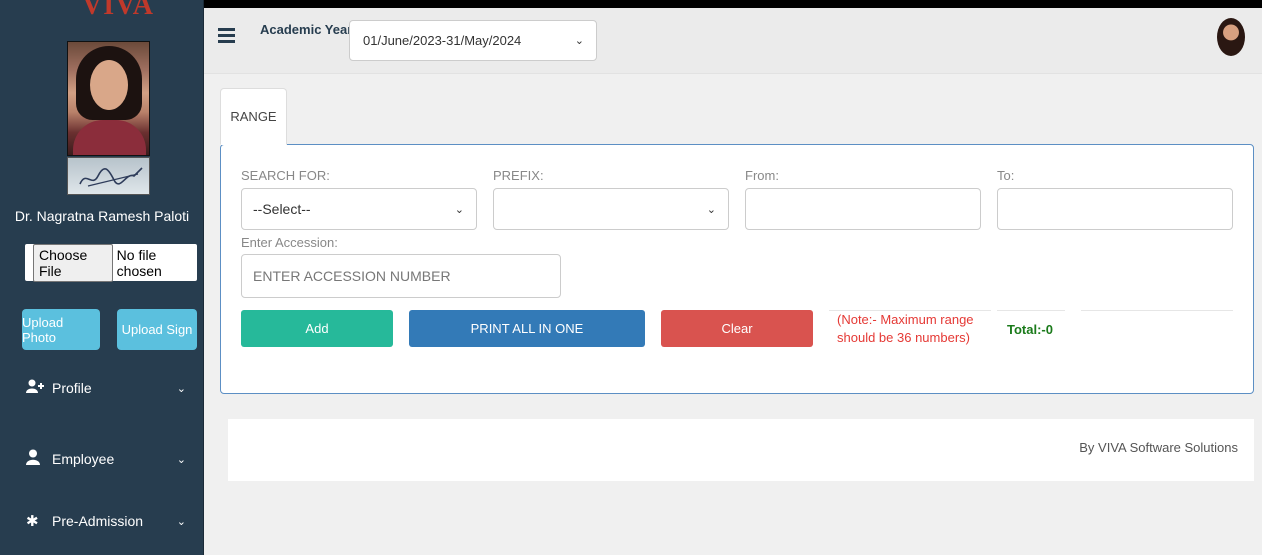 The image size is (1262, 555). I want to click on signature-image, so click(108, 176).